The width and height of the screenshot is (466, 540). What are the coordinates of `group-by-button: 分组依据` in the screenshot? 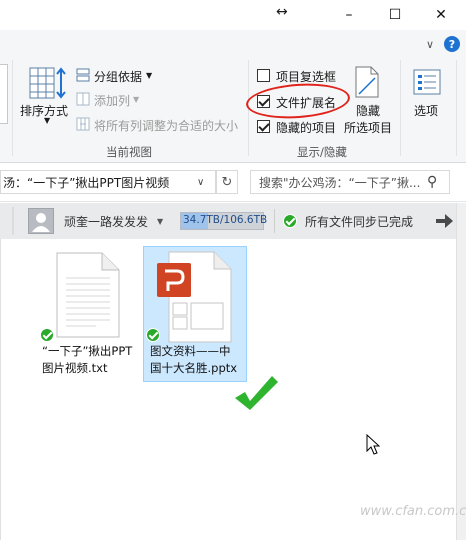 It's located at (118, 76).